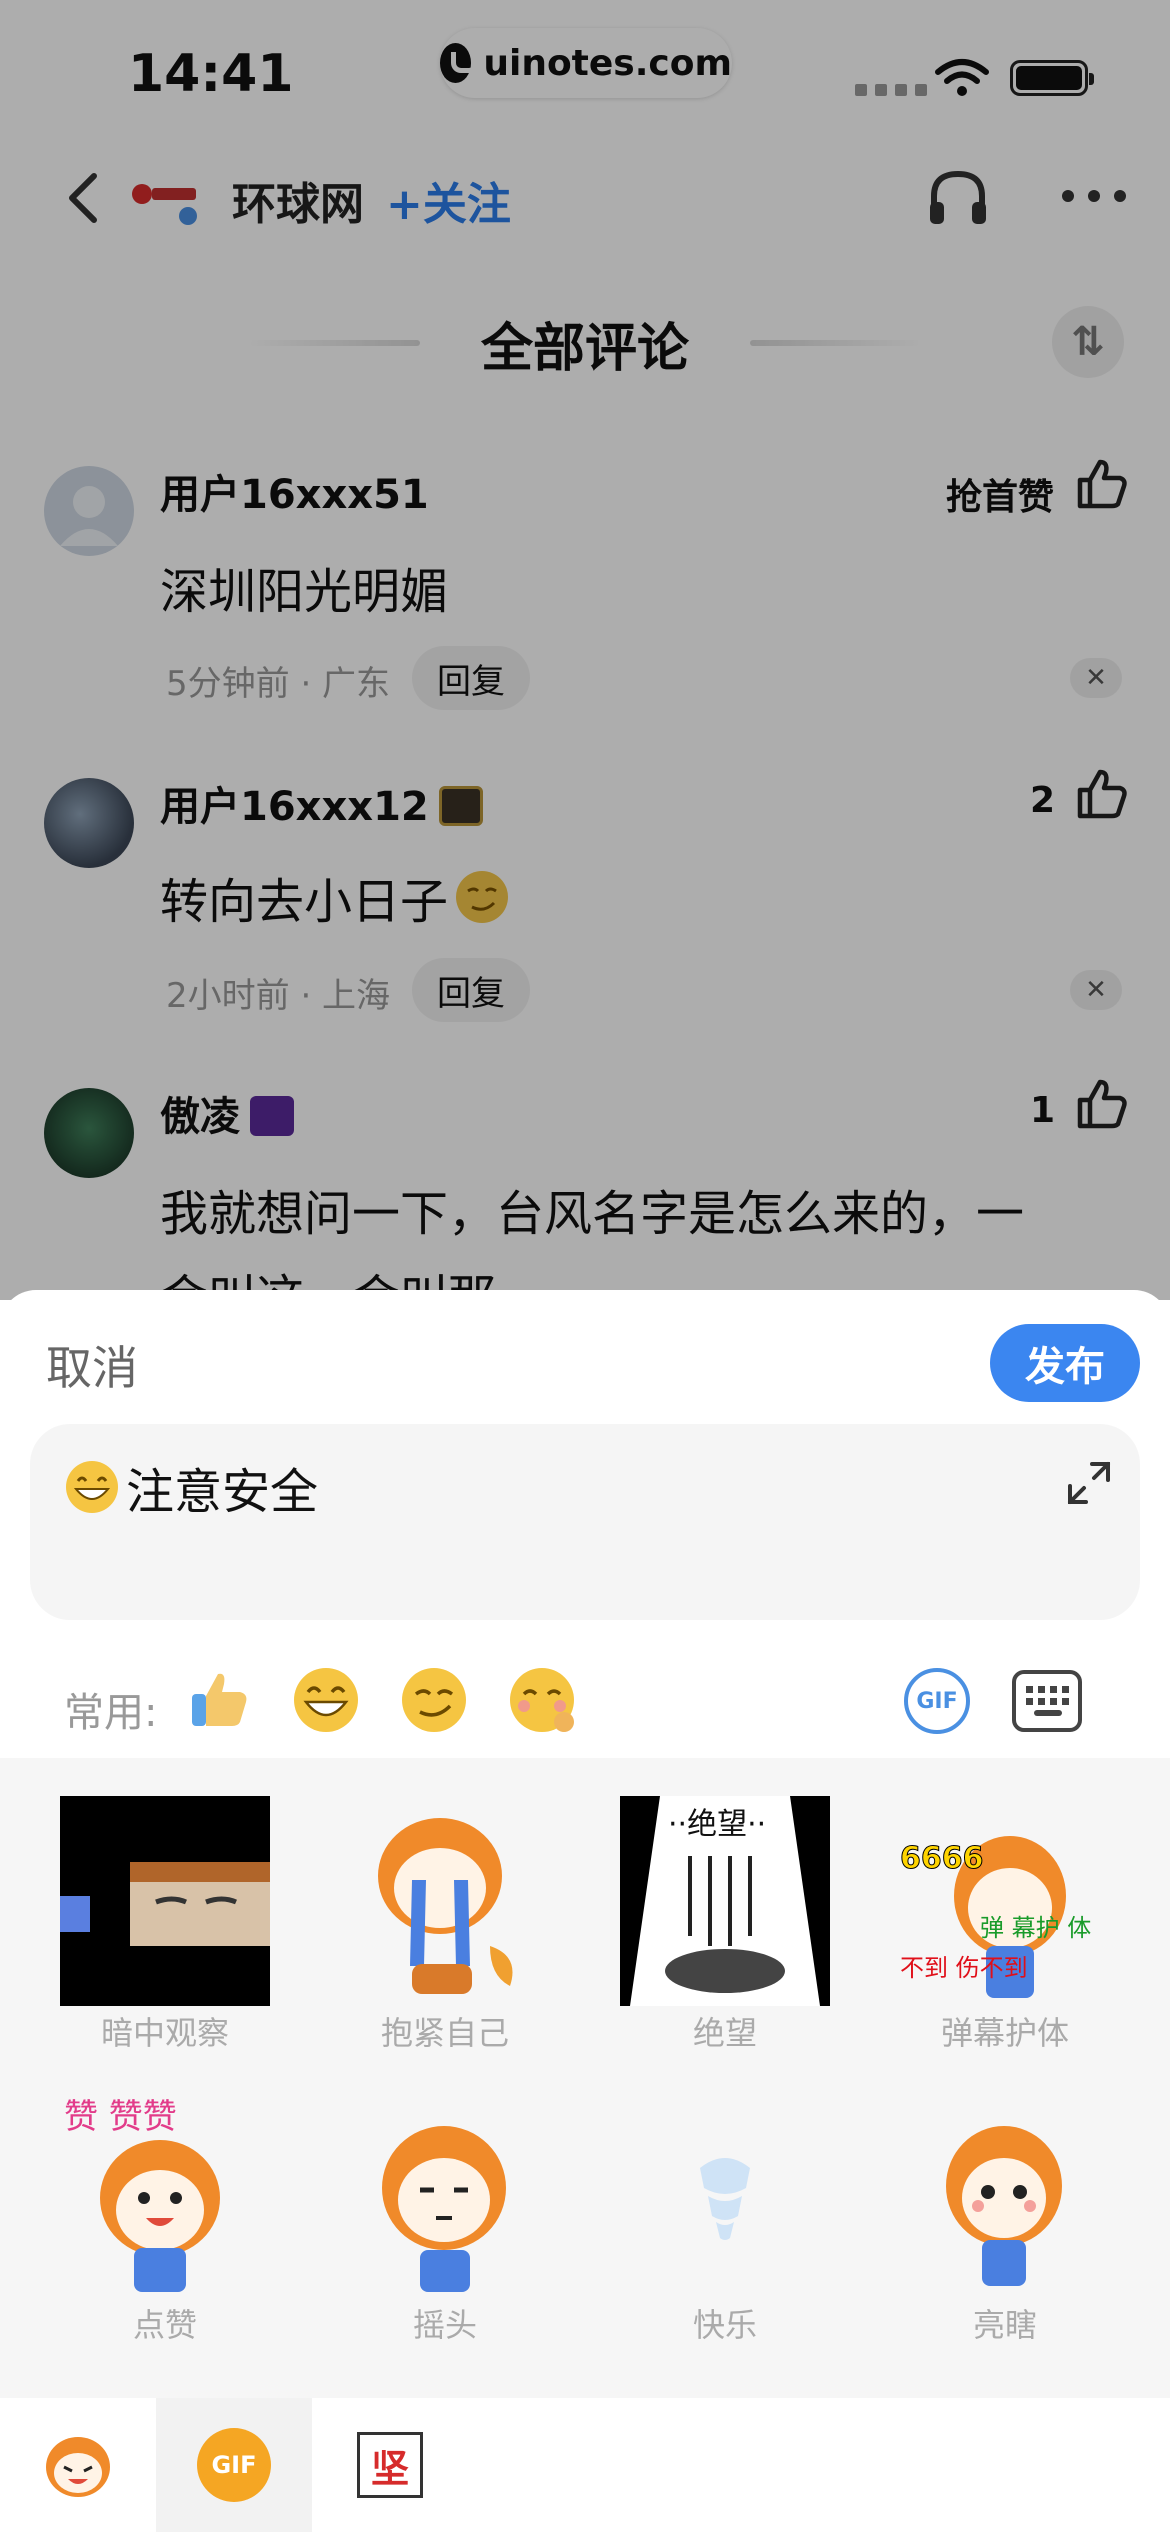 The width and height of the screenshot is (1170, 2532). What do you see at coordinates (220, 1700) in the screenshot?
I see `thumbs-up-emoji-icon` at bounding box center [220, 1700].